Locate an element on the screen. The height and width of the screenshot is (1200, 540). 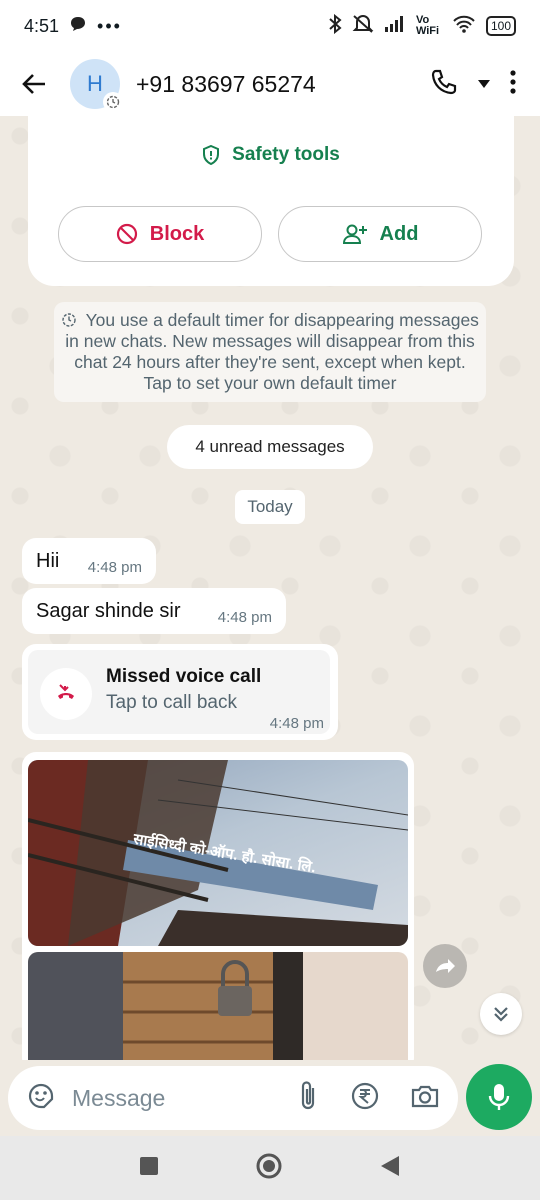
payment-button is located at coordinates (365, 1098).